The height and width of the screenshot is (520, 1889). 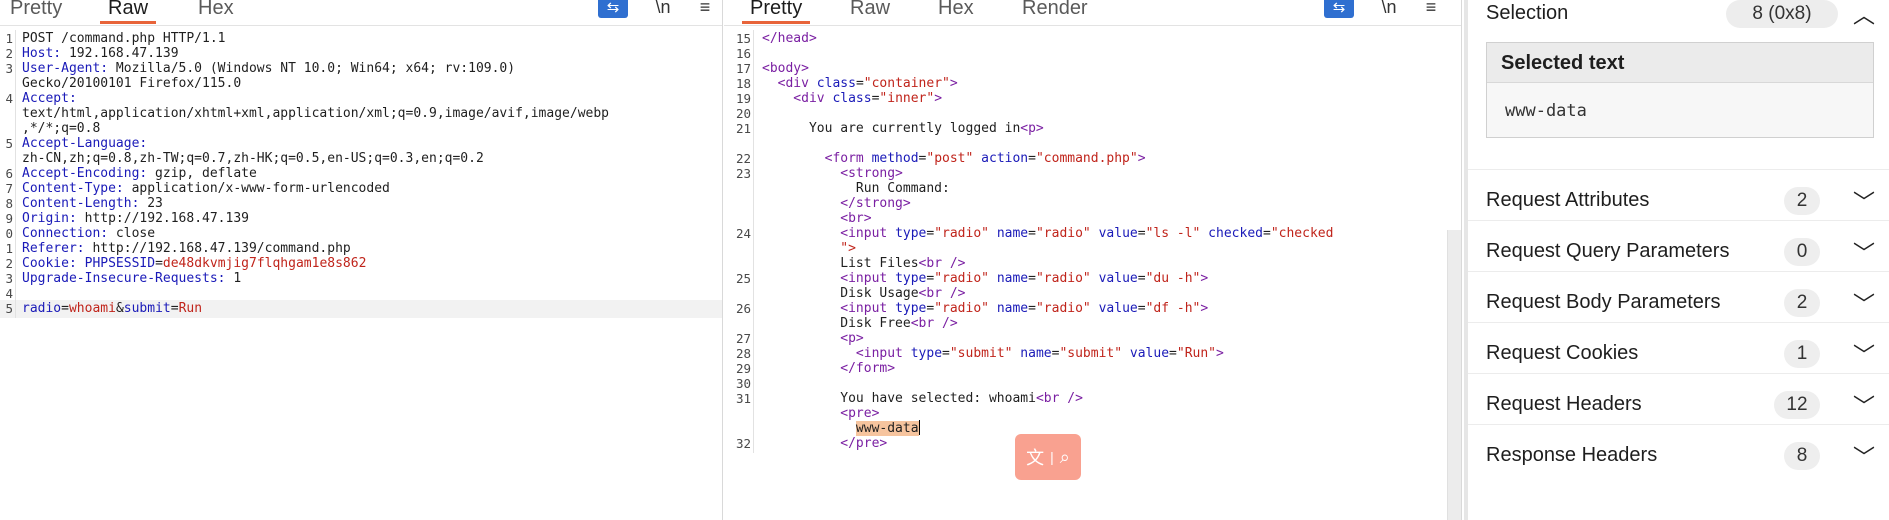 I want to click on code-token: "du -h", so click(x=1173, y=278).